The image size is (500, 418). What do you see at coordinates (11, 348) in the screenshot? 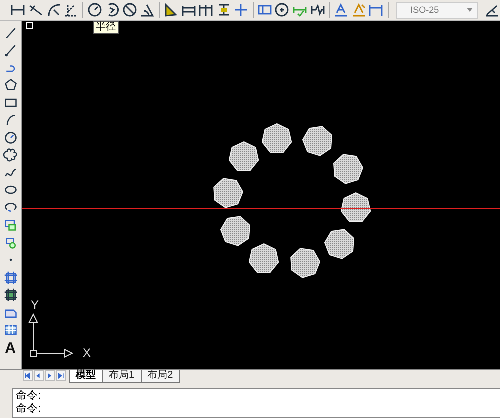
I see `text-tool-button: A` at bounding box center [11, 348].